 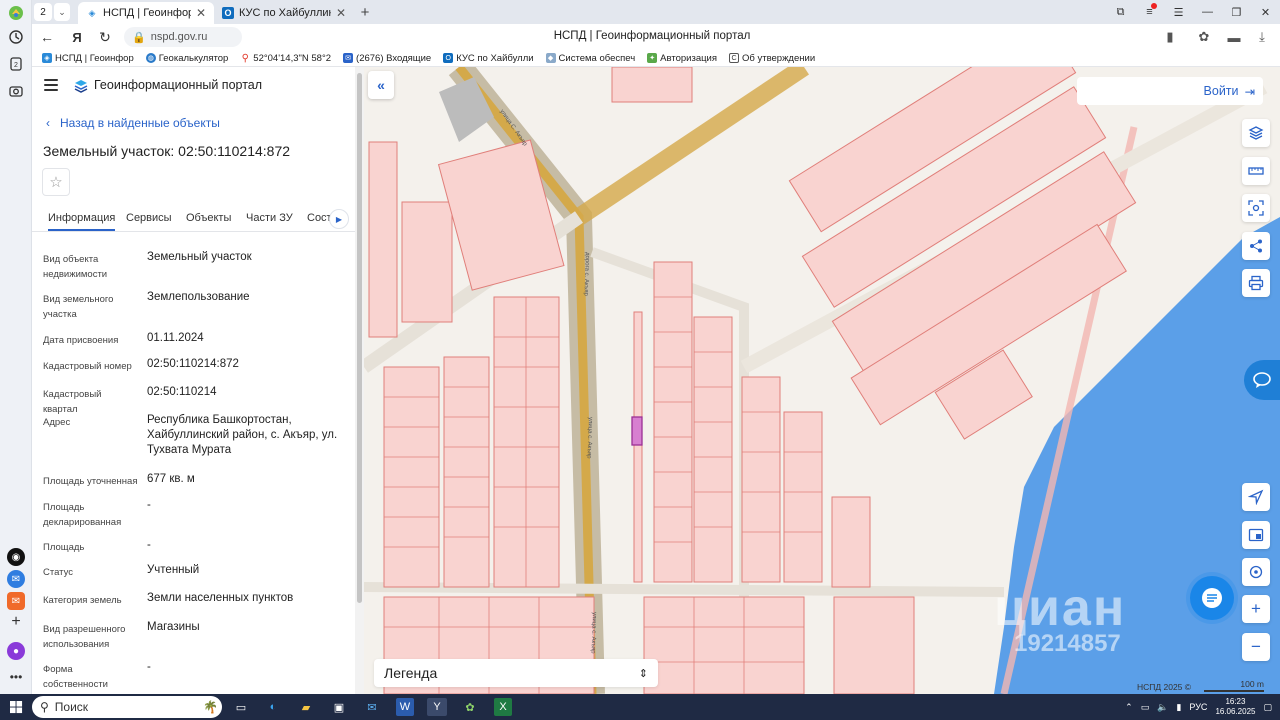 I want to click on downloads-icon: ▬, so click(x=1234, y=37).